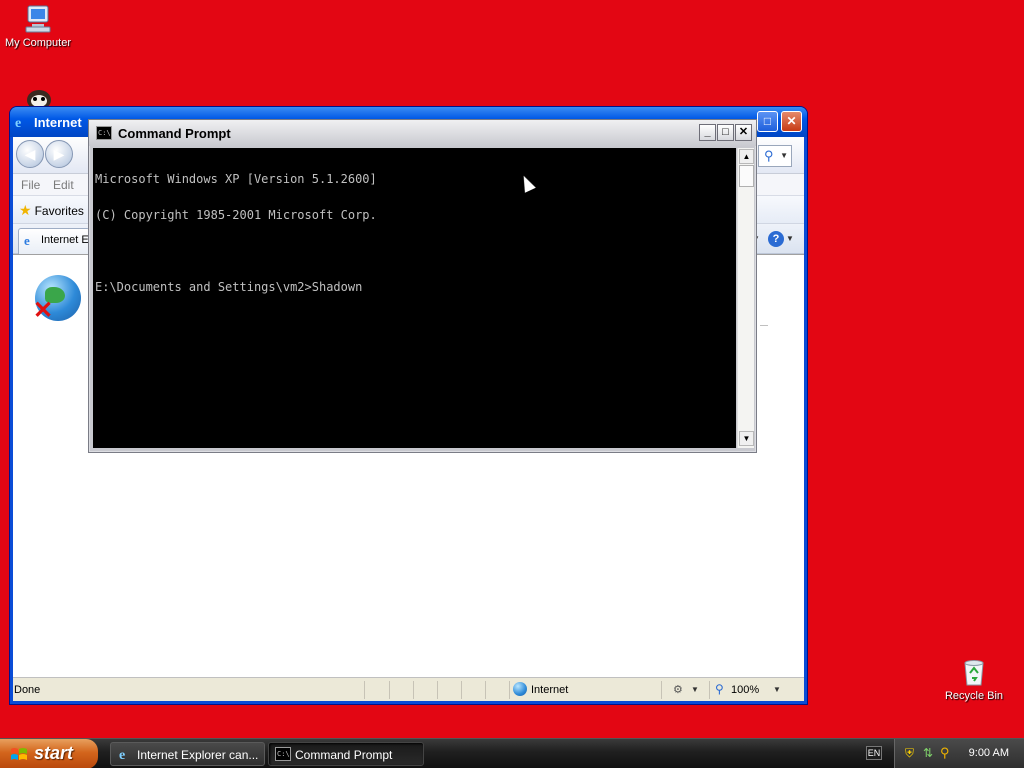  What do you see at coordinates (408, 689) in the screenshot?
I see `ie-status-bar: Done Internet ⚙ ▼ ⚲ 100% ▼` at bounding box center [408, 689].